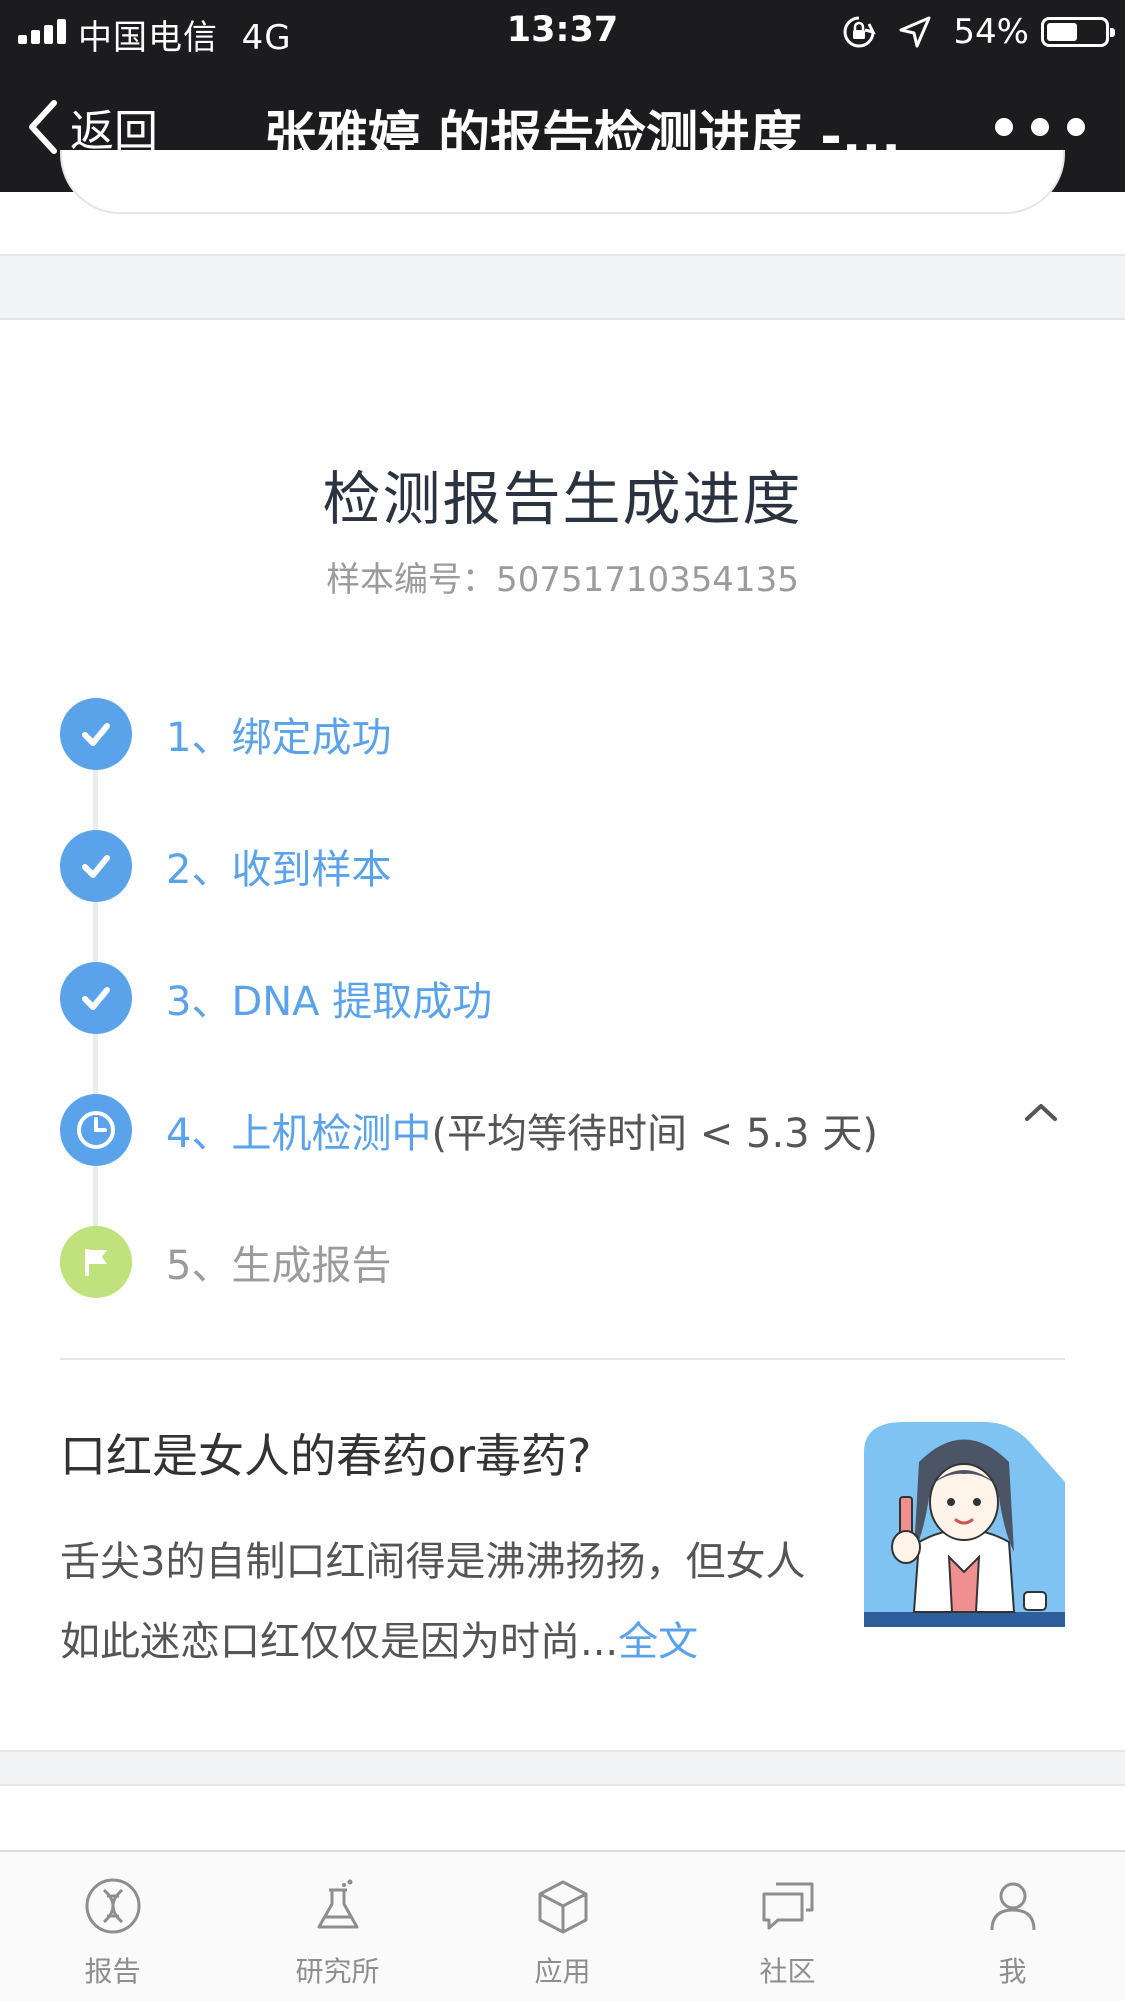  Describe the element at coordinates (337, 1904) in the screenshot. I see `flask-icon` at that location.